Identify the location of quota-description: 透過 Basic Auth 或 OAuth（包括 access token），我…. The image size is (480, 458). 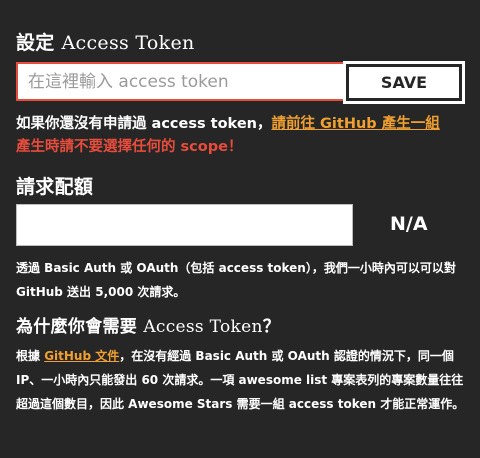
(236, 280).